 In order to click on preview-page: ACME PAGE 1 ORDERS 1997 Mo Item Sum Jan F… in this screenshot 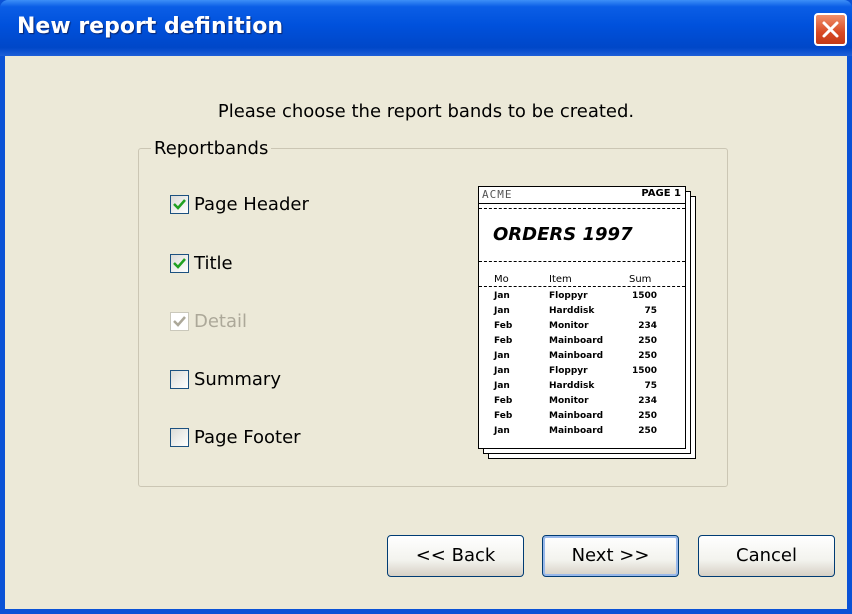, I will do `click(582, 317)`.